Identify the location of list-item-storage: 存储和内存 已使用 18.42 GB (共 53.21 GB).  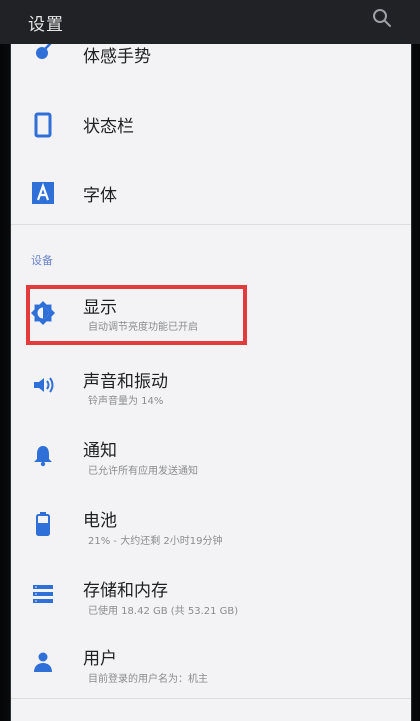
(211, 594).